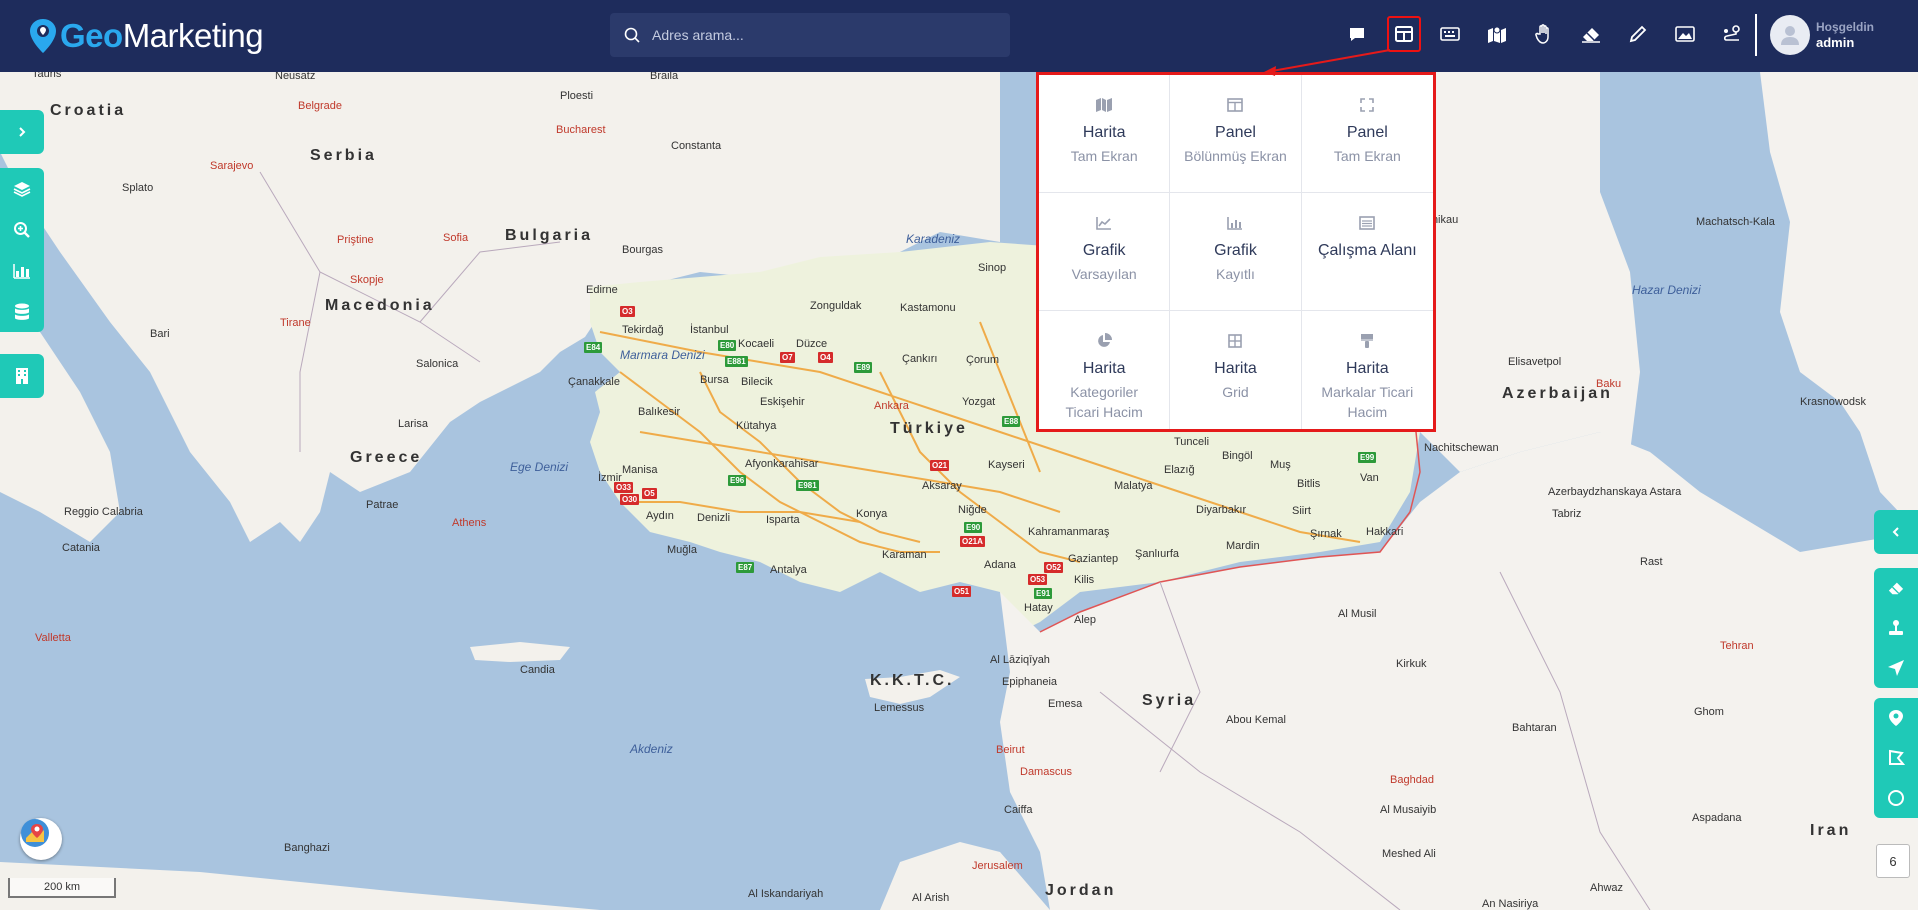  I want to click on city-label: Catania, so click(81, 548).